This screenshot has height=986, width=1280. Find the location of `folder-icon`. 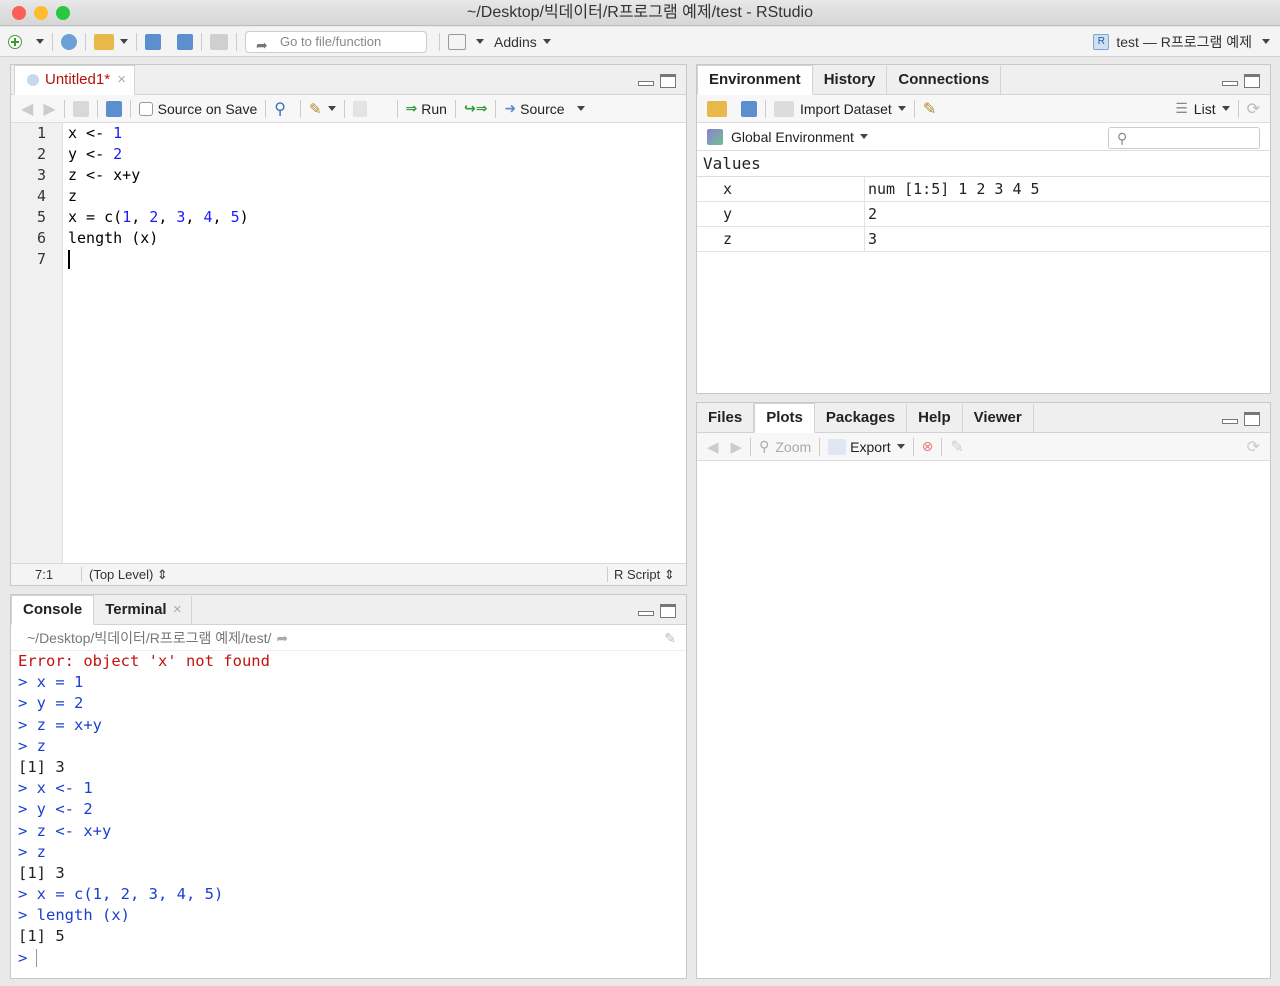

folder-icon is located at coordinates (104, 41).